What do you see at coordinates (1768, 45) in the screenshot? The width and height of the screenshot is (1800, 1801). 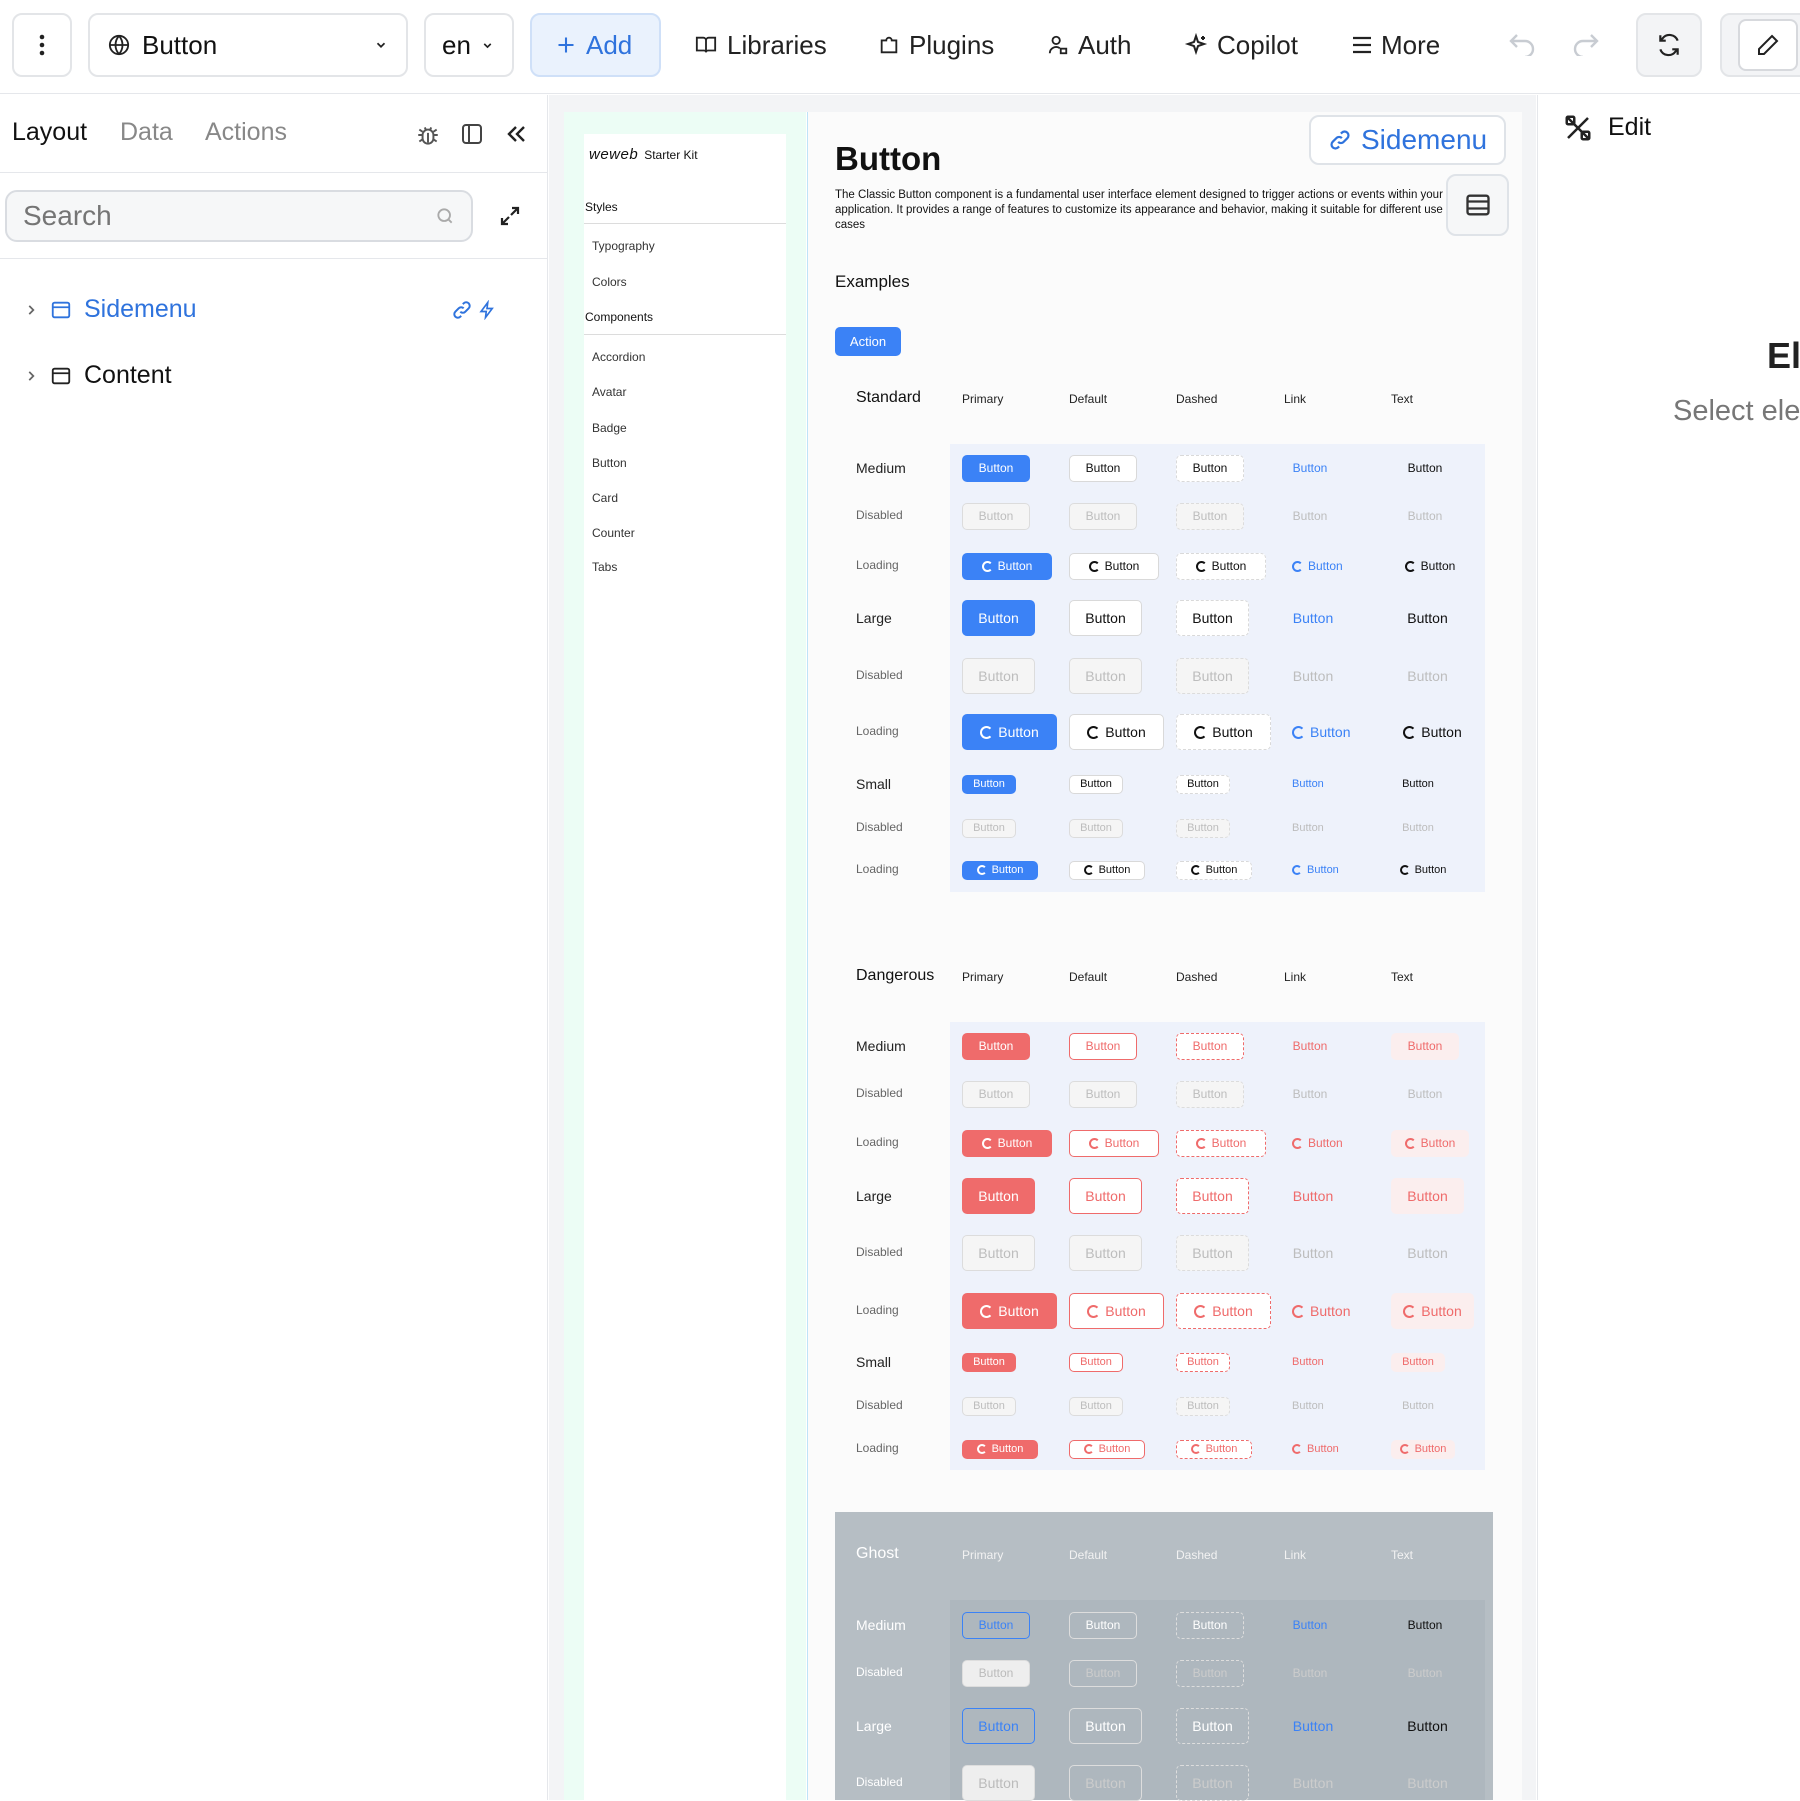 I see `edit-mode-toggle` at bounding box center [1768, 45].